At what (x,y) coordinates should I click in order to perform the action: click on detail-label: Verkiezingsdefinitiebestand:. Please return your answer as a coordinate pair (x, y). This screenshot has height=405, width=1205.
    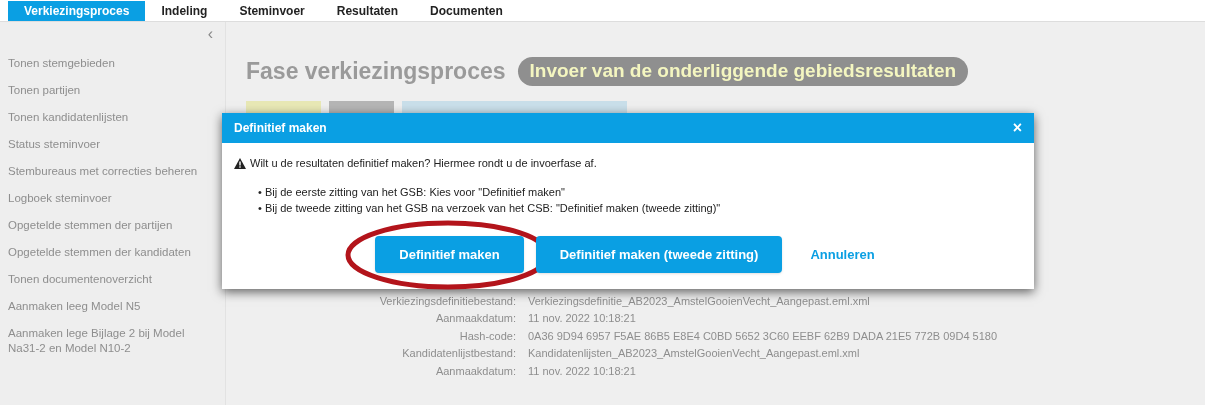
    Looking at the image, I should click on (447, 301).